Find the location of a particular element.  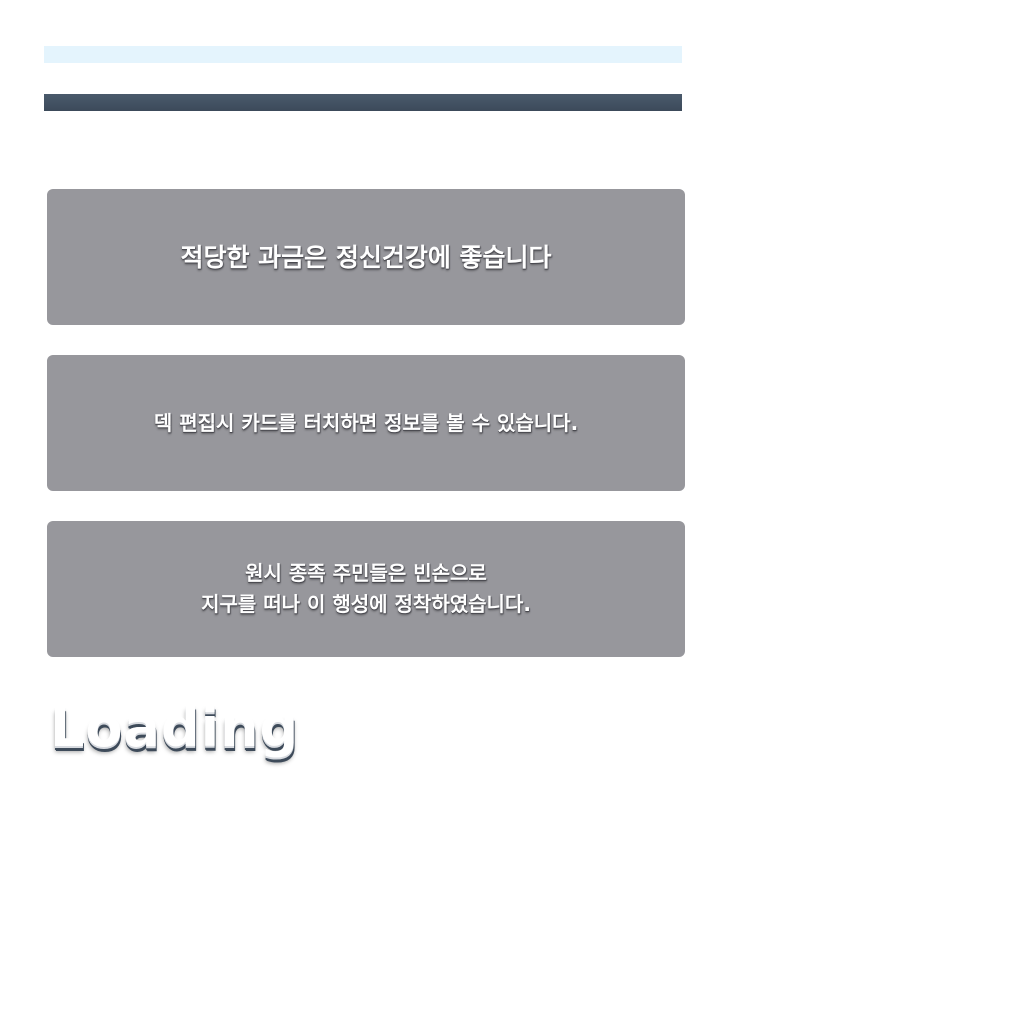

tip-text: 적당한 과금은 정신건강에 좋습니다 is located at coordinates (366, 257).